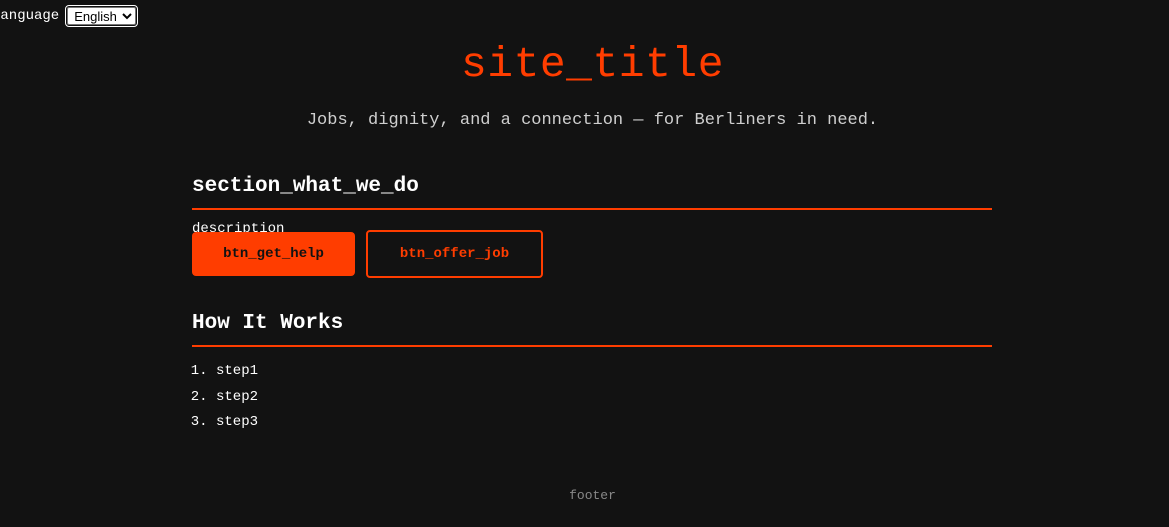 The width and height of the screenshot is (1169, 527). What do you see at coordinates (273, 254) in the screenshot?
I see `get-help-button: btn_get_help` at bounding box center [273, 254].